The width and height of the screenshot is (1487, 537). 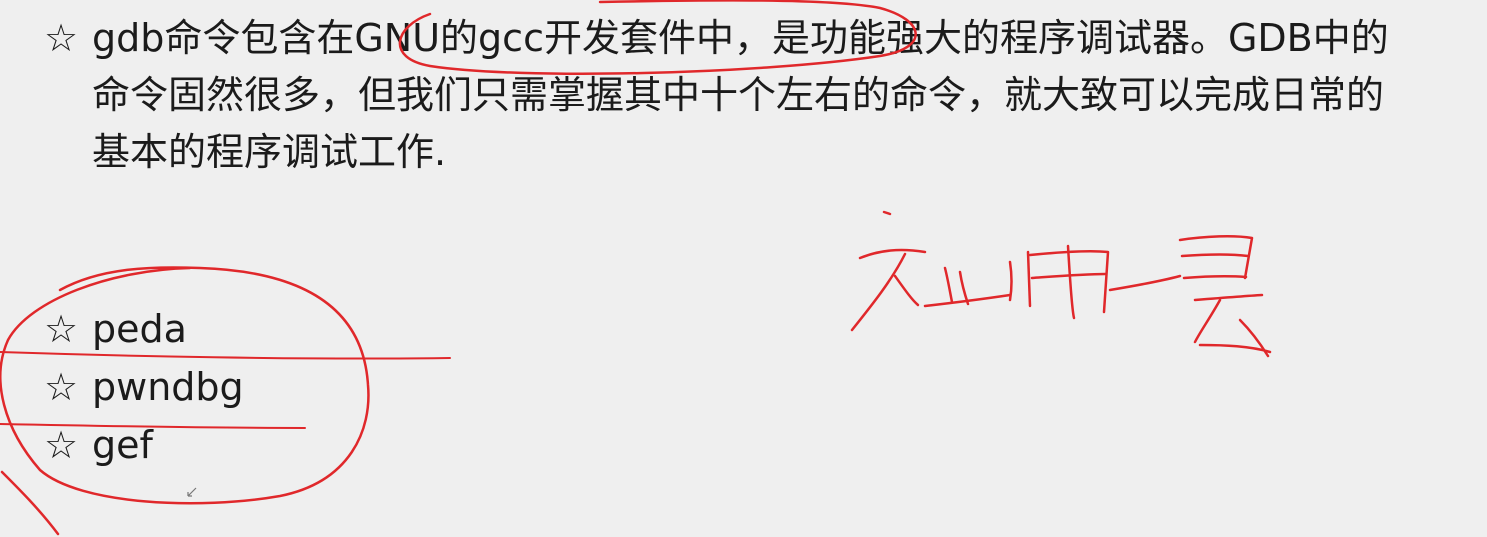 I want to click on list-item-label: peda, so click(x=139, y=329).